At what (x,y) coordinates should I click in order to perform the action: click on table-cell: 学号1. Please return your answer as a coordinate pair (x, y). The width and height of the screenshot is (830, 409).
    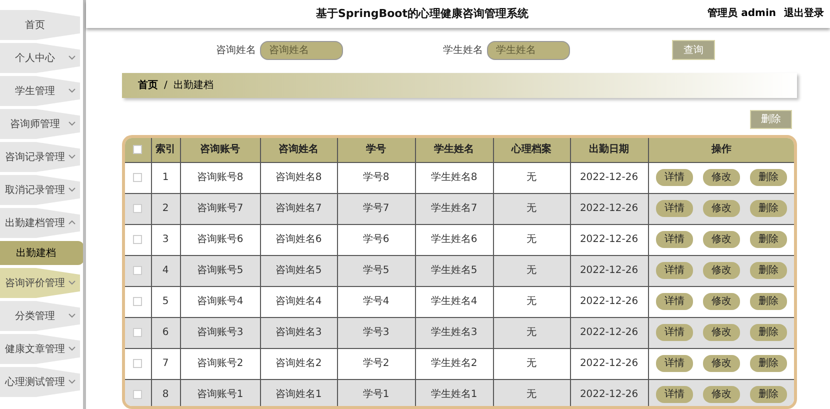
    Looking at the image, I should click on (376, 392).